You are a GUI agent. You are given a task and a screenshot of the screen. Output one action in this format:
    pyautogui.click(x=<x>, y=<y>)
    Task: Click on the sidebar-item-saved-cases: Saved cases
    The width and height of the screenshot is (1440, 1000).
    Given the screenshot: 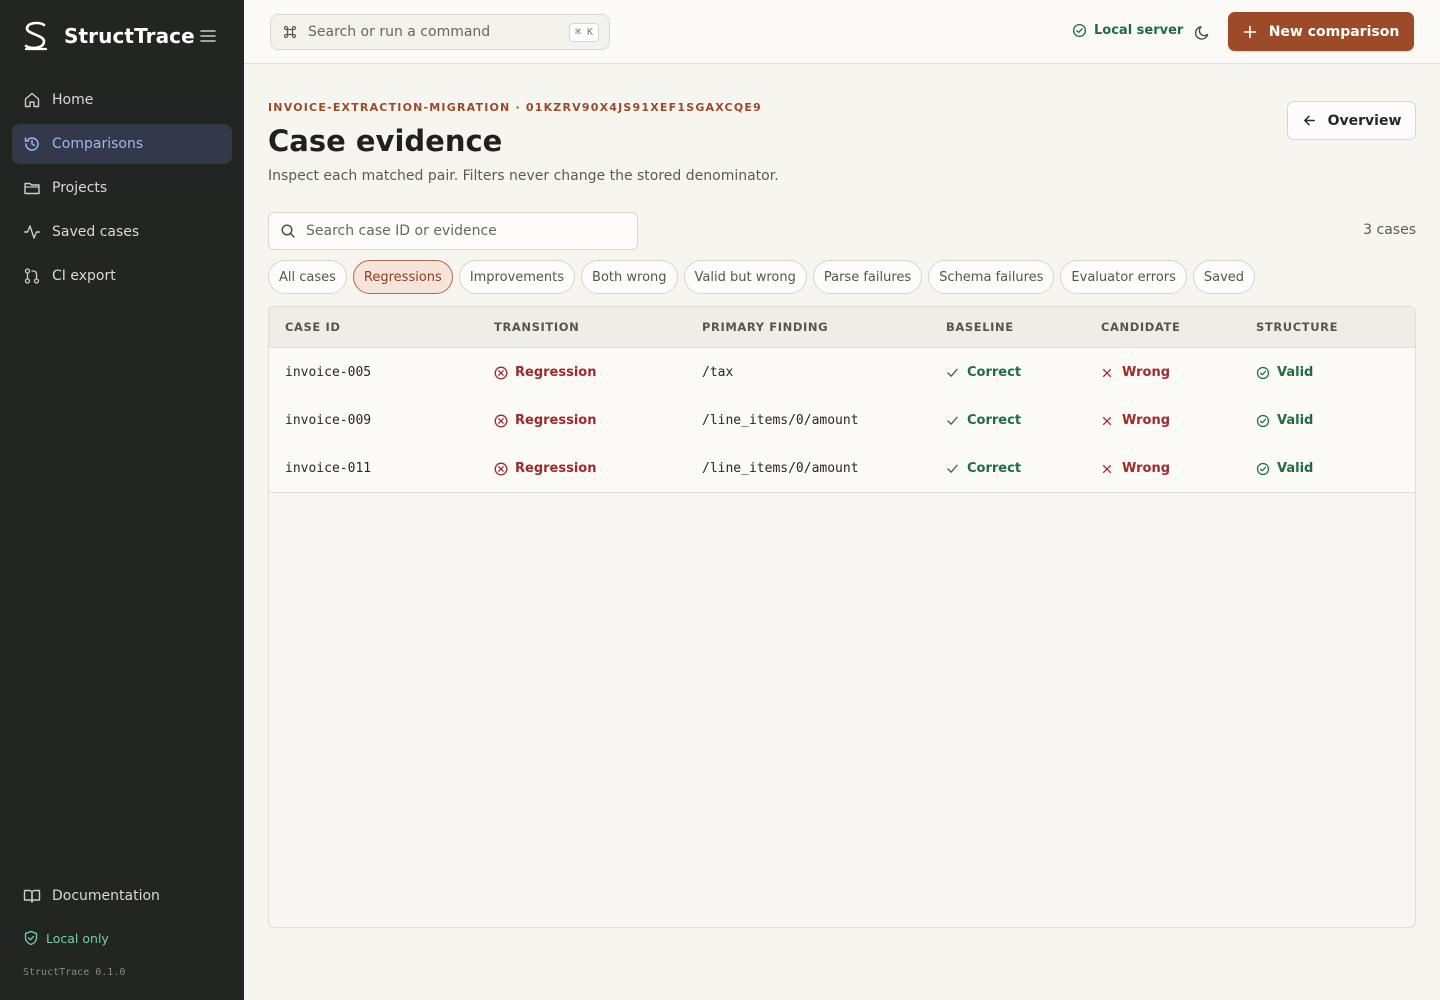 What is the action you would take?
    pyautogui.click(x=122, y=232)
    